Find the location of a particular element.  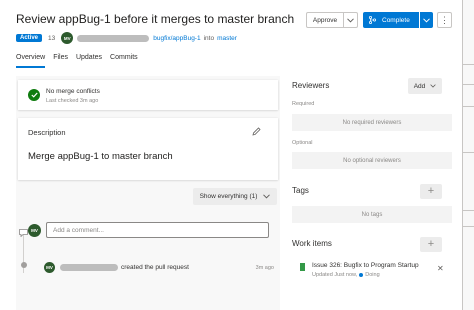

work-item-title: Issue 326: Bugfix to Program Startup is located at coordinates (365, 265).